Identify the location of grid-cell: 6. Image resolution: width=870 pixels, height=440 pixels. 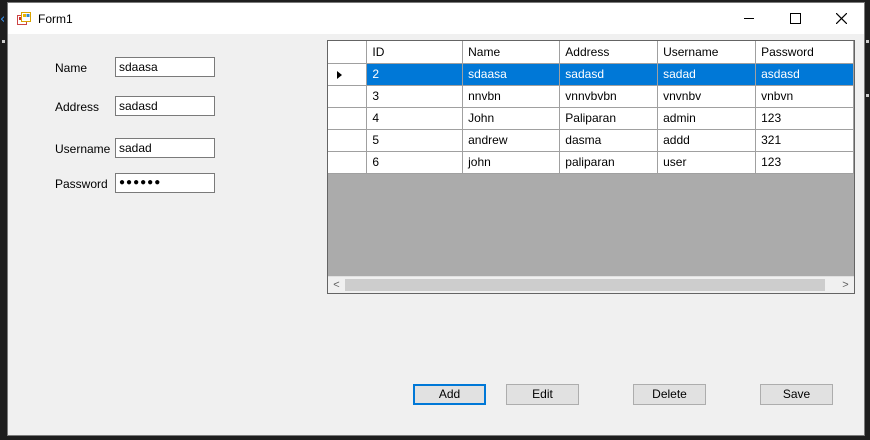
(415, 162).